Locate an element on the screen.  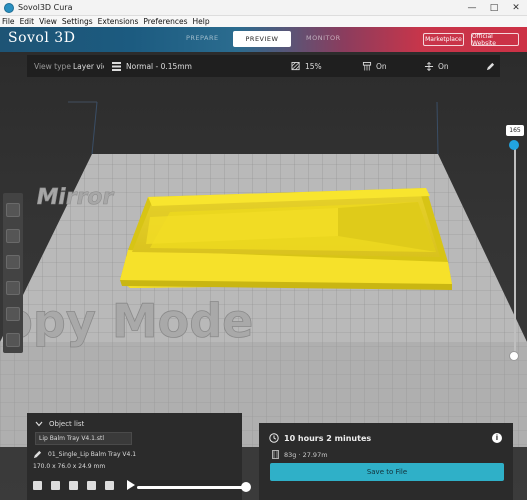
layer-slider-track is located at coordinates (515, 250).